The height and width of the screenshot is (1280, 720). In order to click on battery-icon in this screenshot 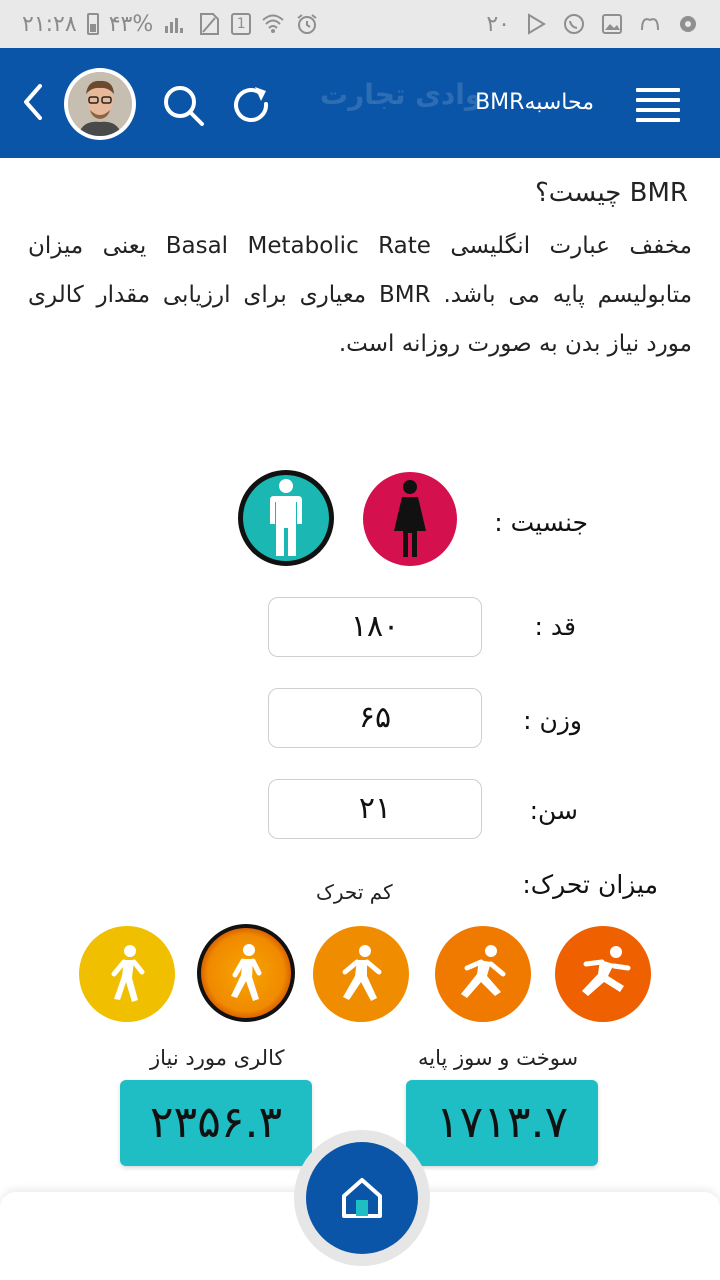, I will do `click(92, 24)`.